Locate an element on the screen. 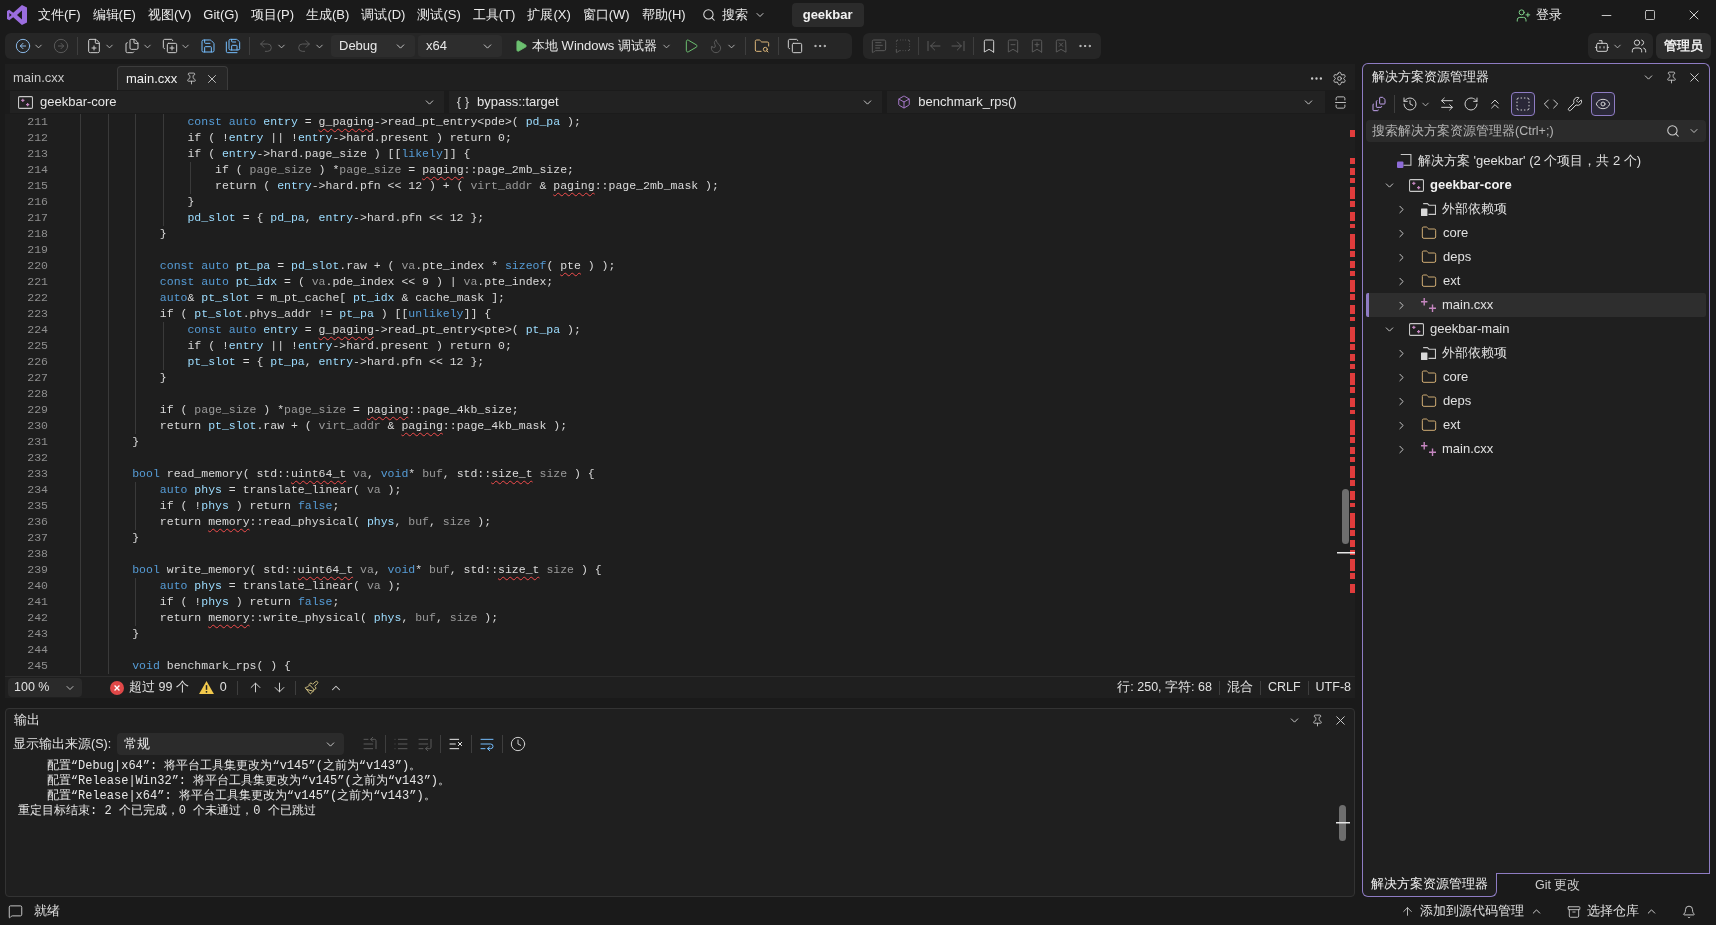  member-dropdown: benchmark_rps() is located at coordinates (1106, 102).